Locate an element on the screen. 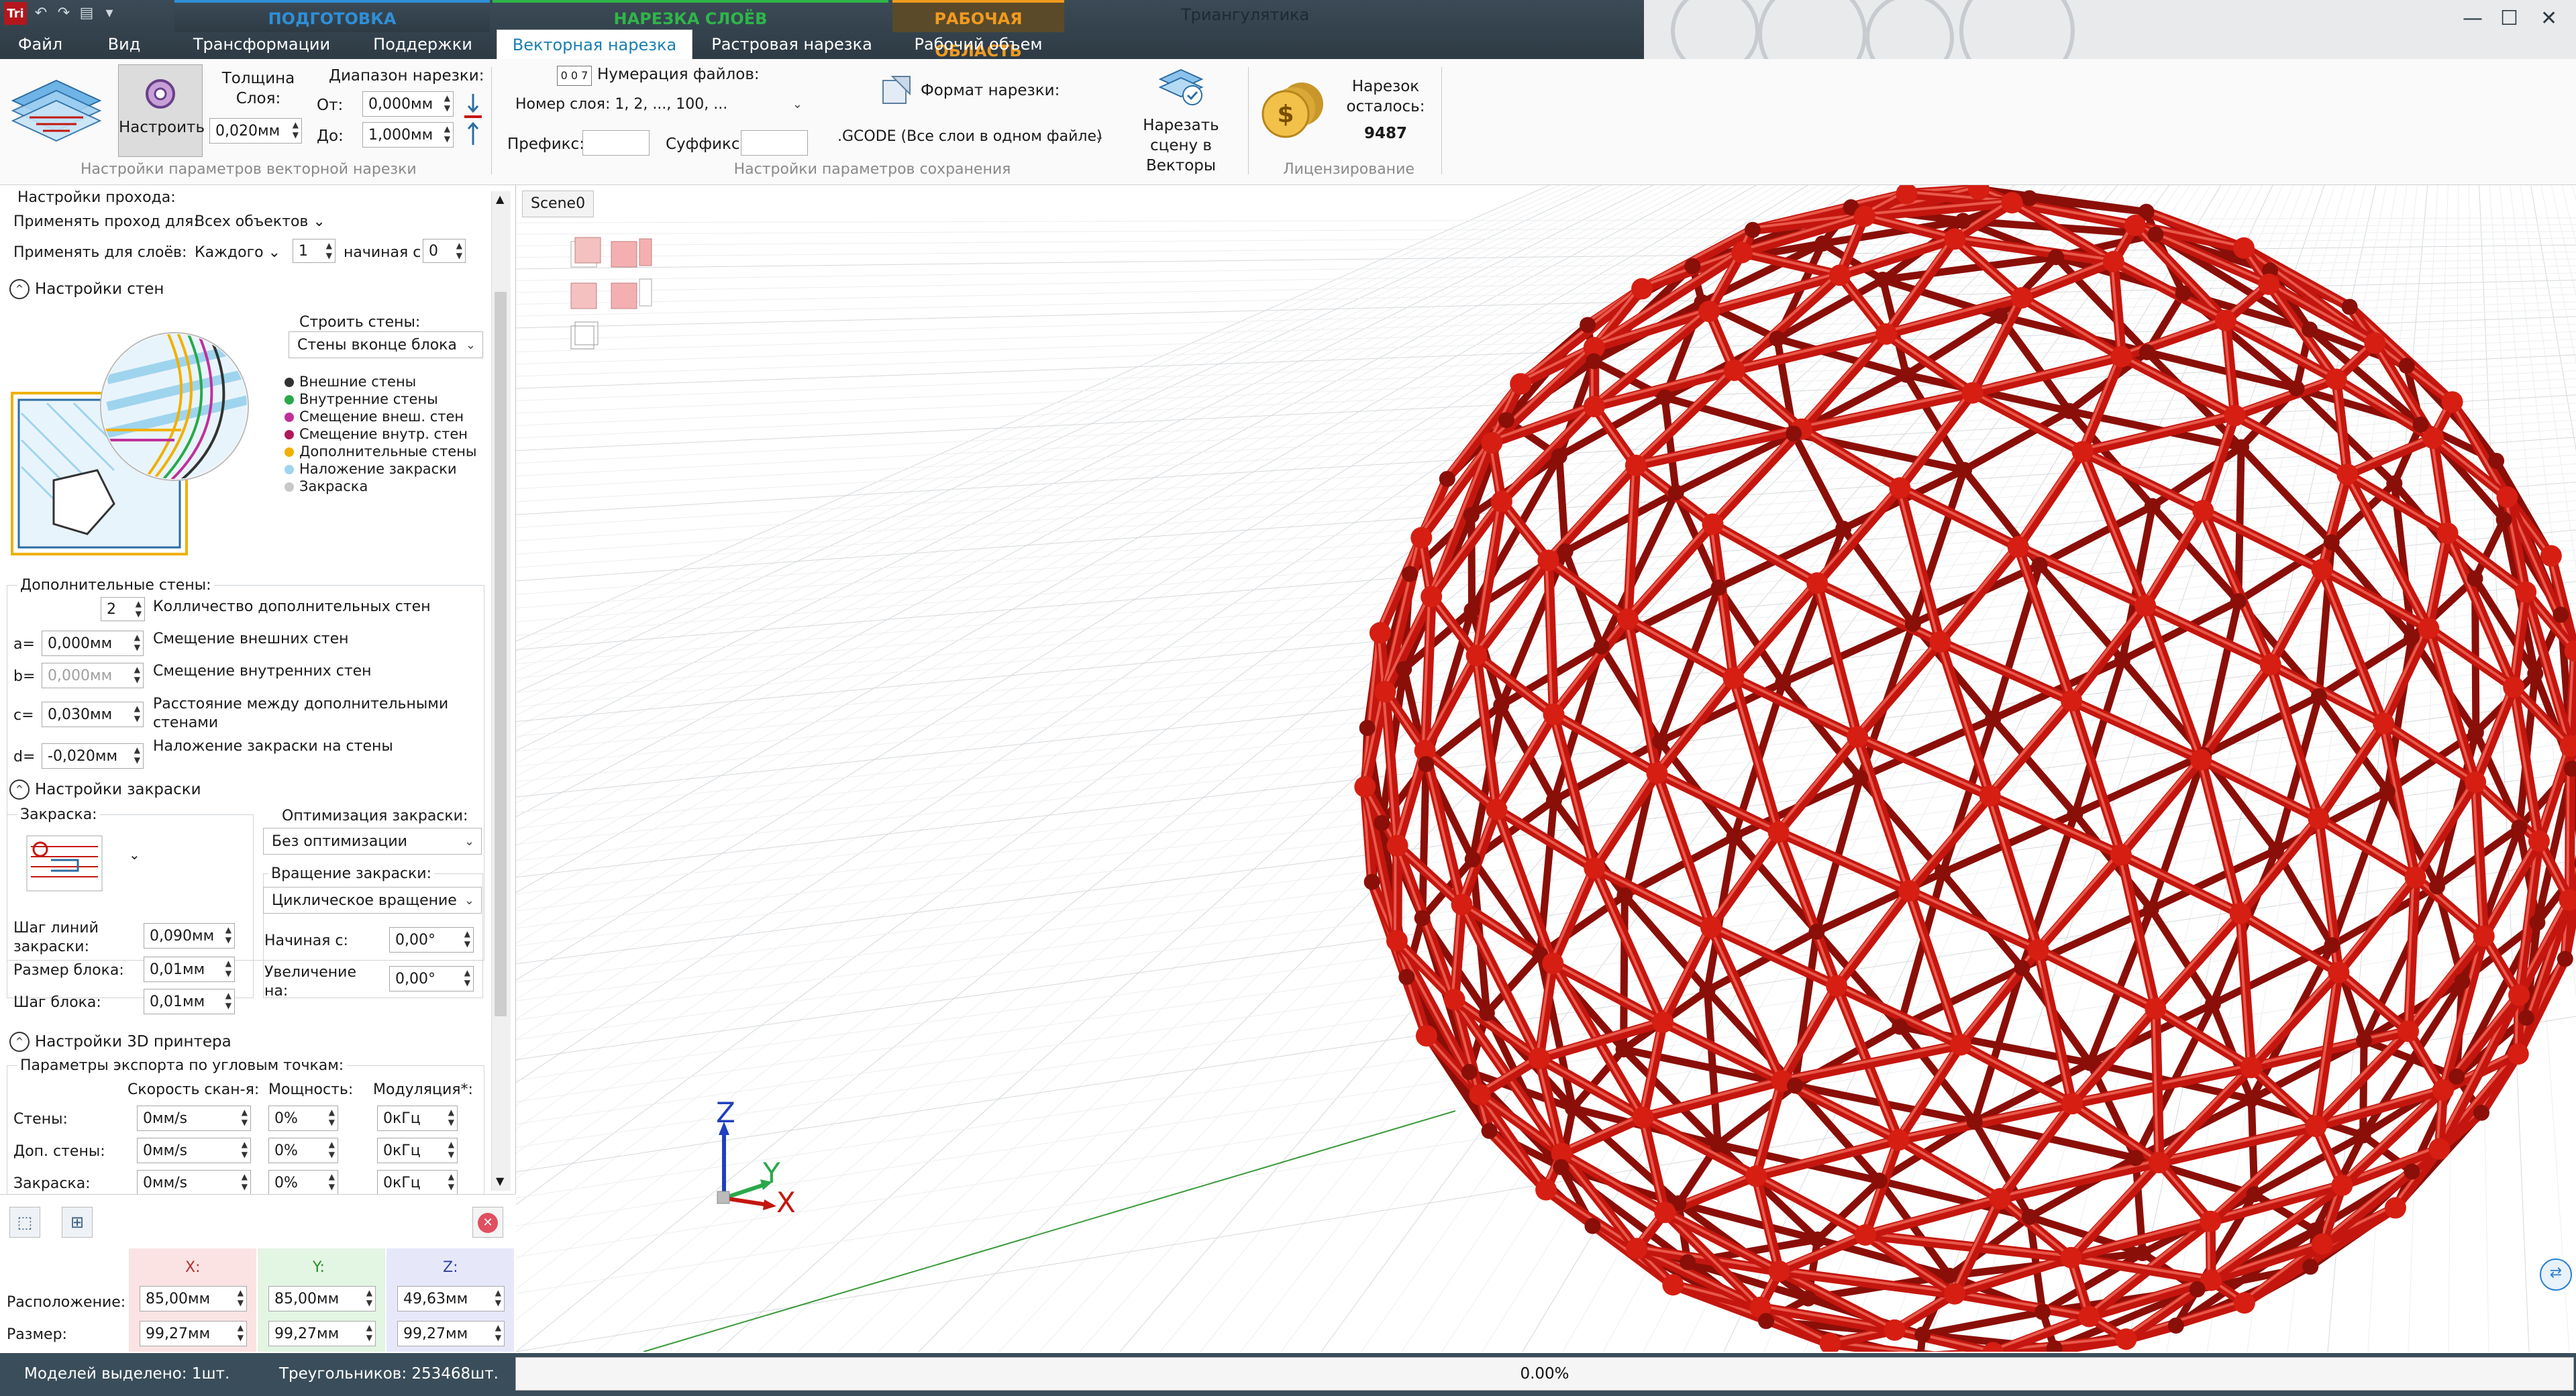 The width and height of the screenshot is (2576, 1396). extra-walls-speed-input: 0мм/s ▲ ▼ is located at coordinates (194, 1150).